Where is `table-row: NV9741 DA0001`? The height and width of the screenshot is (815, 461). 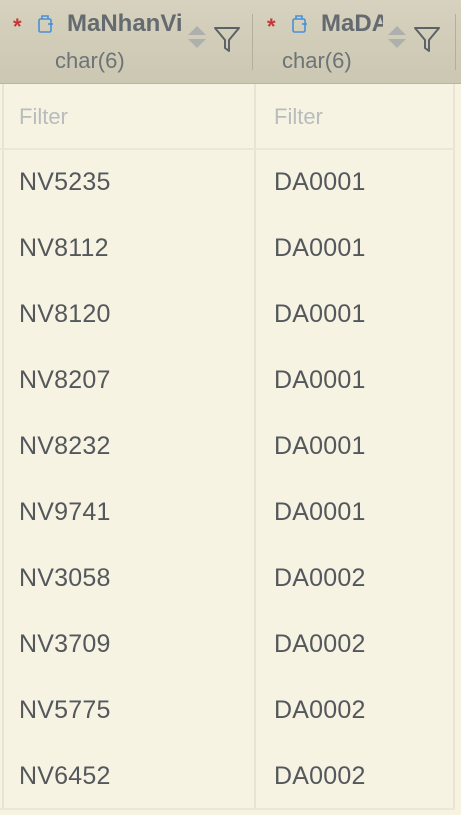 table-row: NV9741 DA0001 is located at coordinates (227, 513).